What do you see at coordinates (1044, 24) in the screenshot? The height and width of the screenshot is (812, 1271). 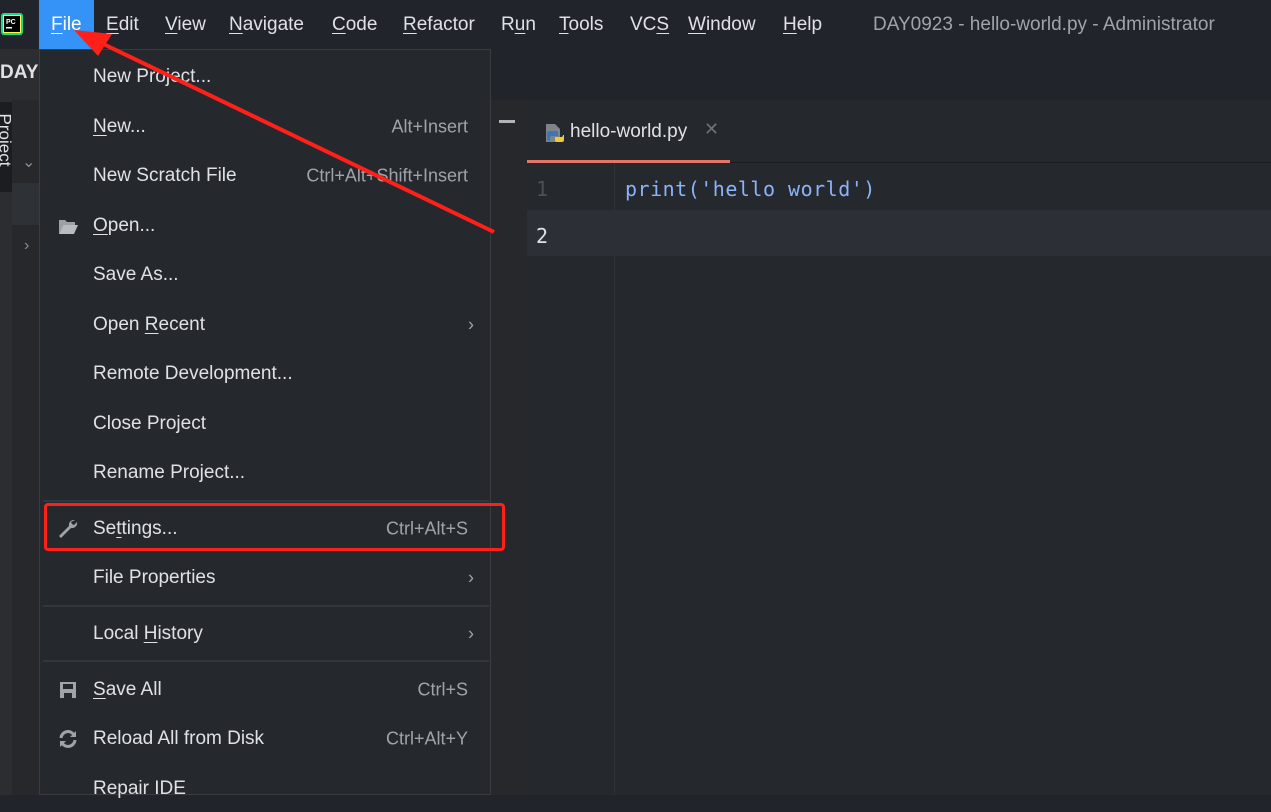 I see `window-title: DAY0923 - hello-world.py - Administrator` at bounding box center [1044, 24].